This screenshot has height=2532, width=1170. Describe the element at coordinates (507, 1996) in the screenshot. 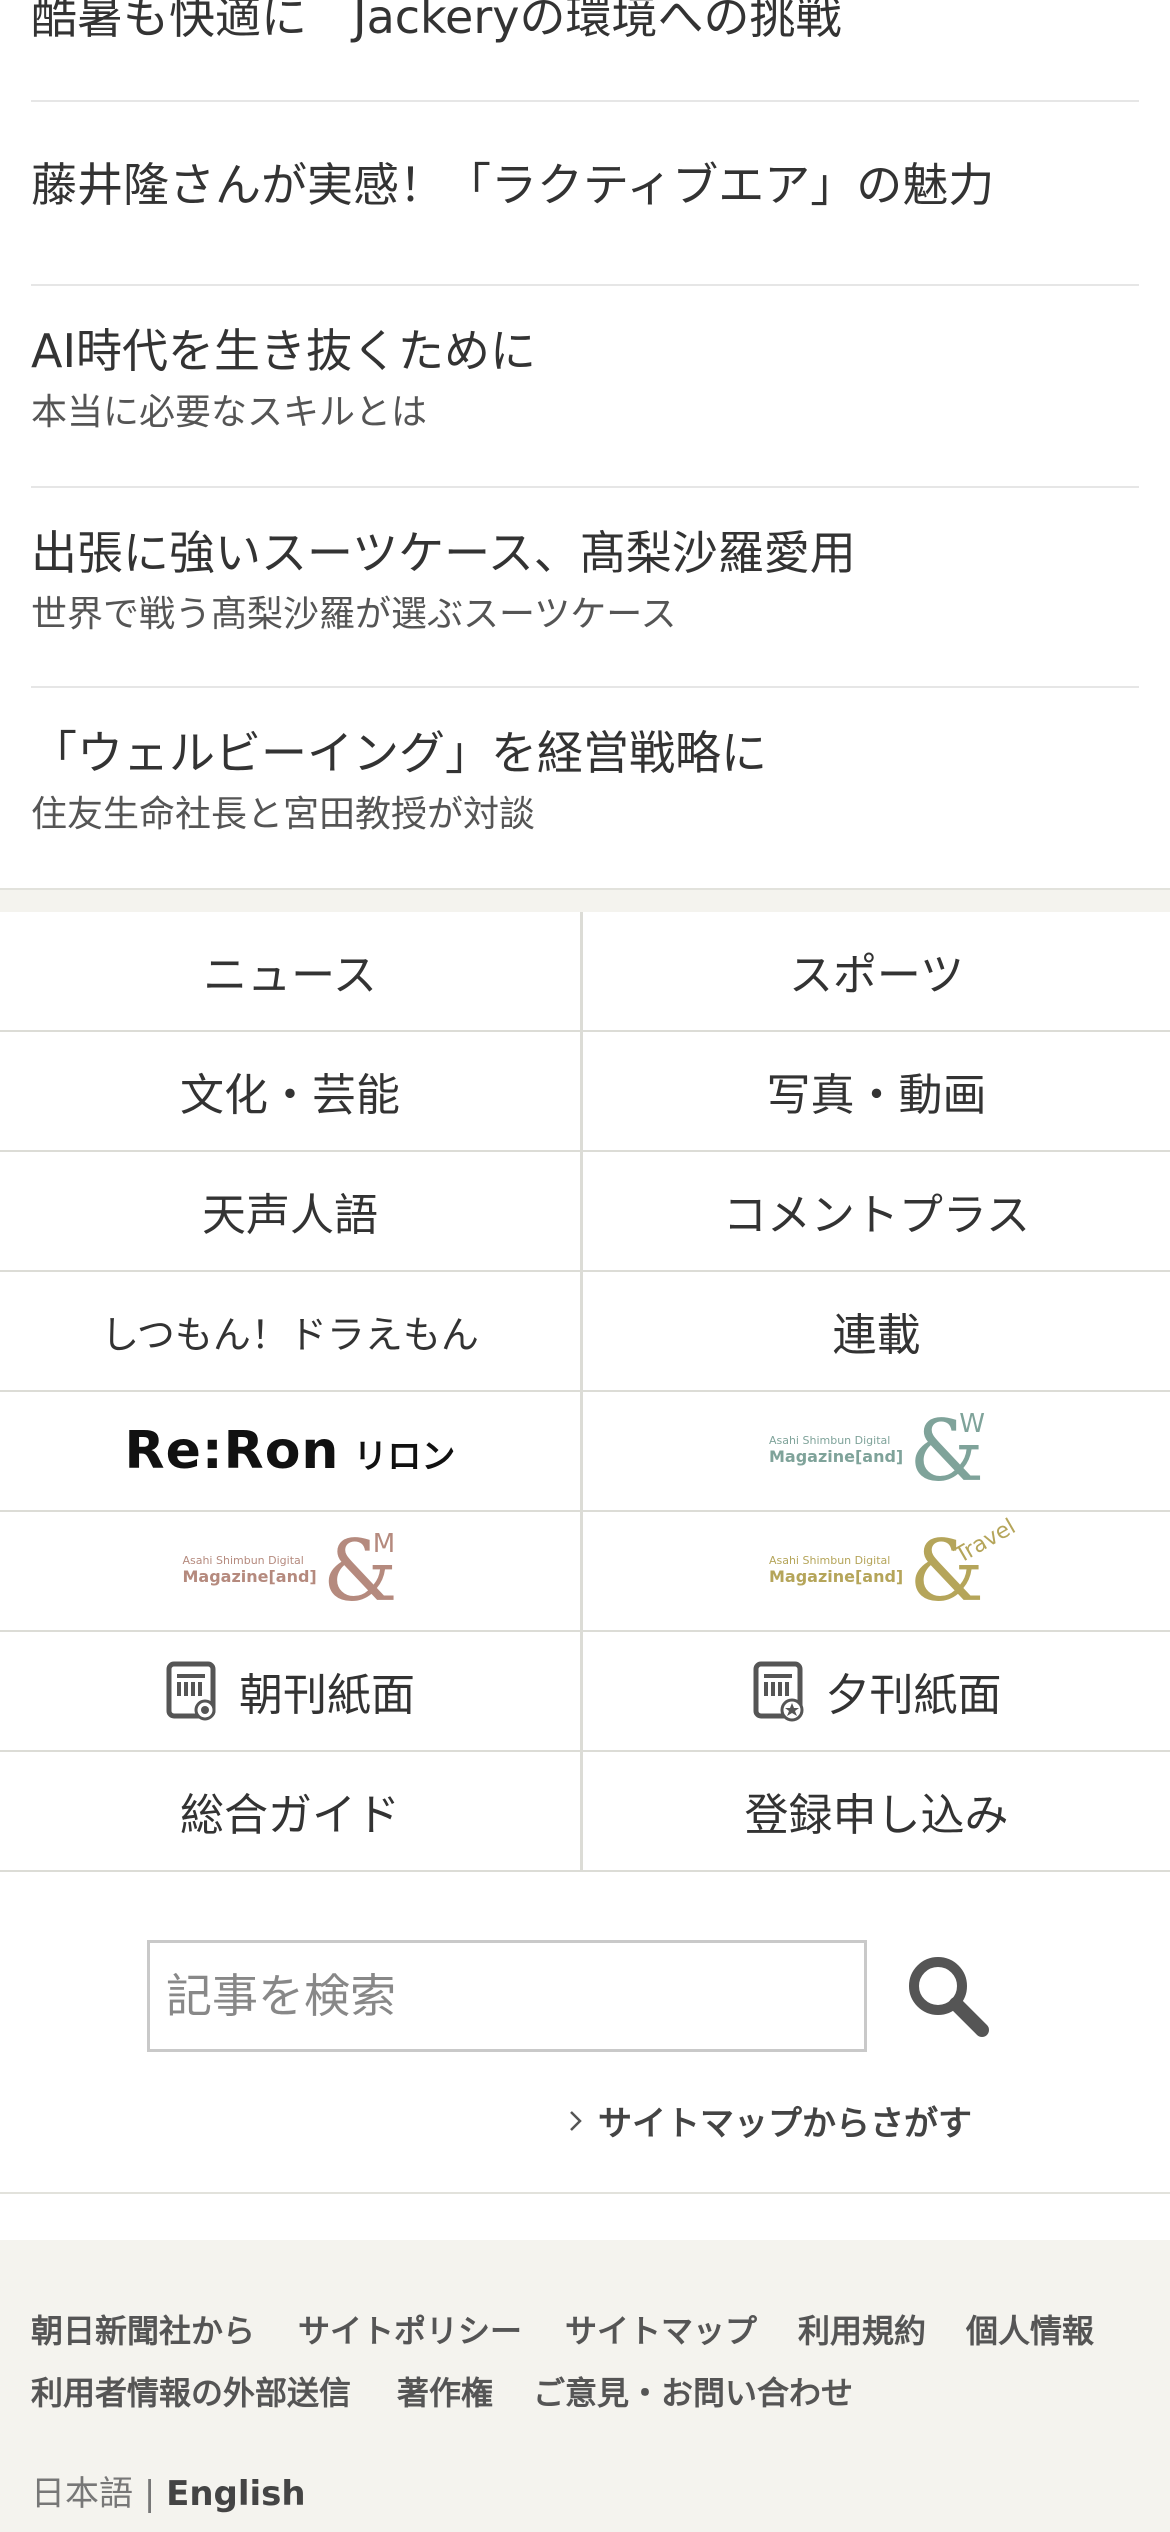

I see `search-input` at that location.